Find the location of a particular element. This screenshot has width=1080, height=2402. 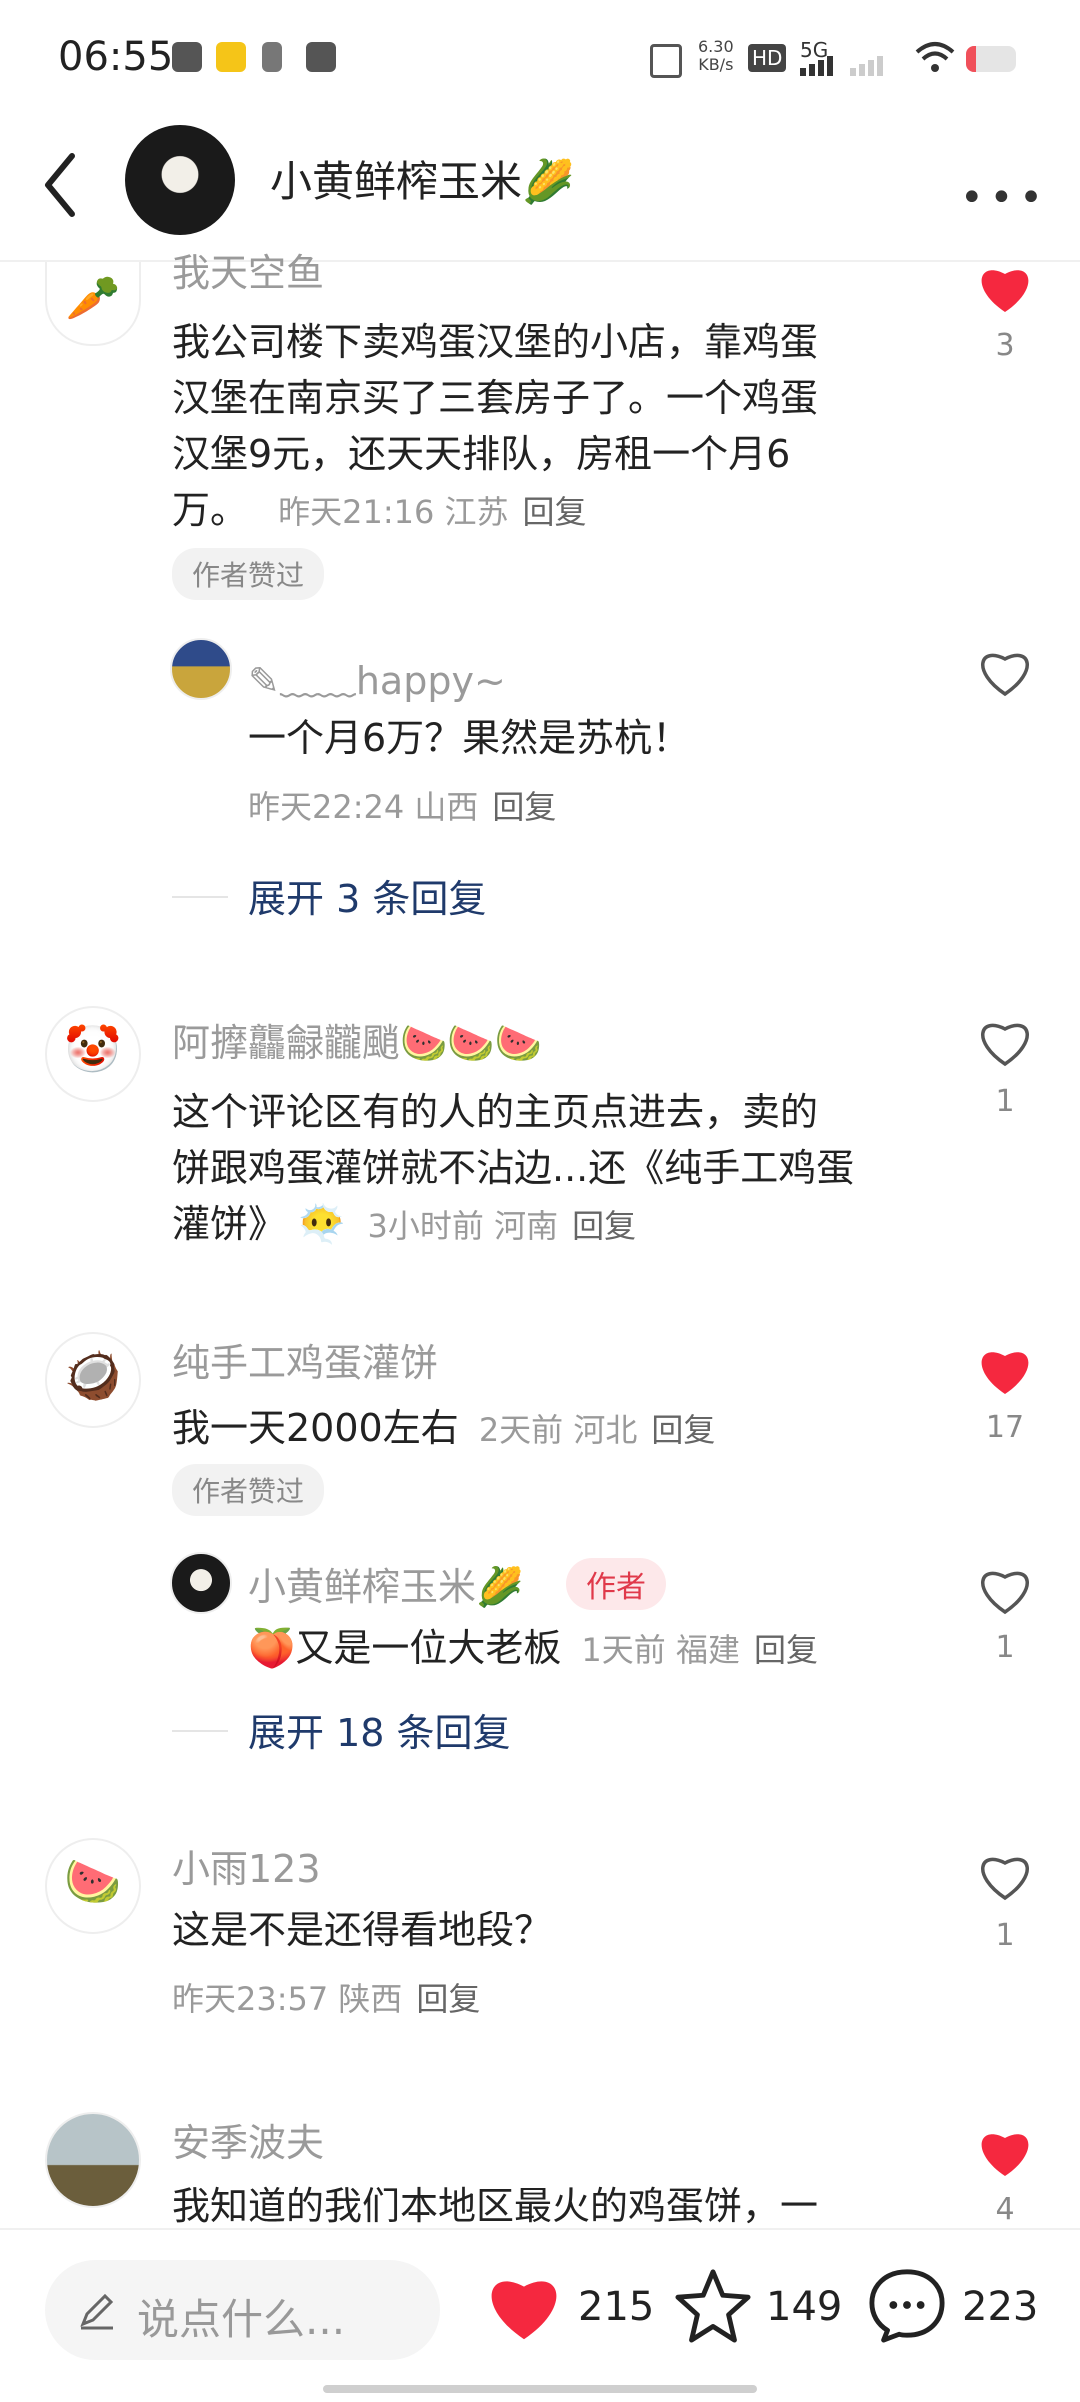

reply-time: 1天前 福建 is located at coordinates (660, 1650).